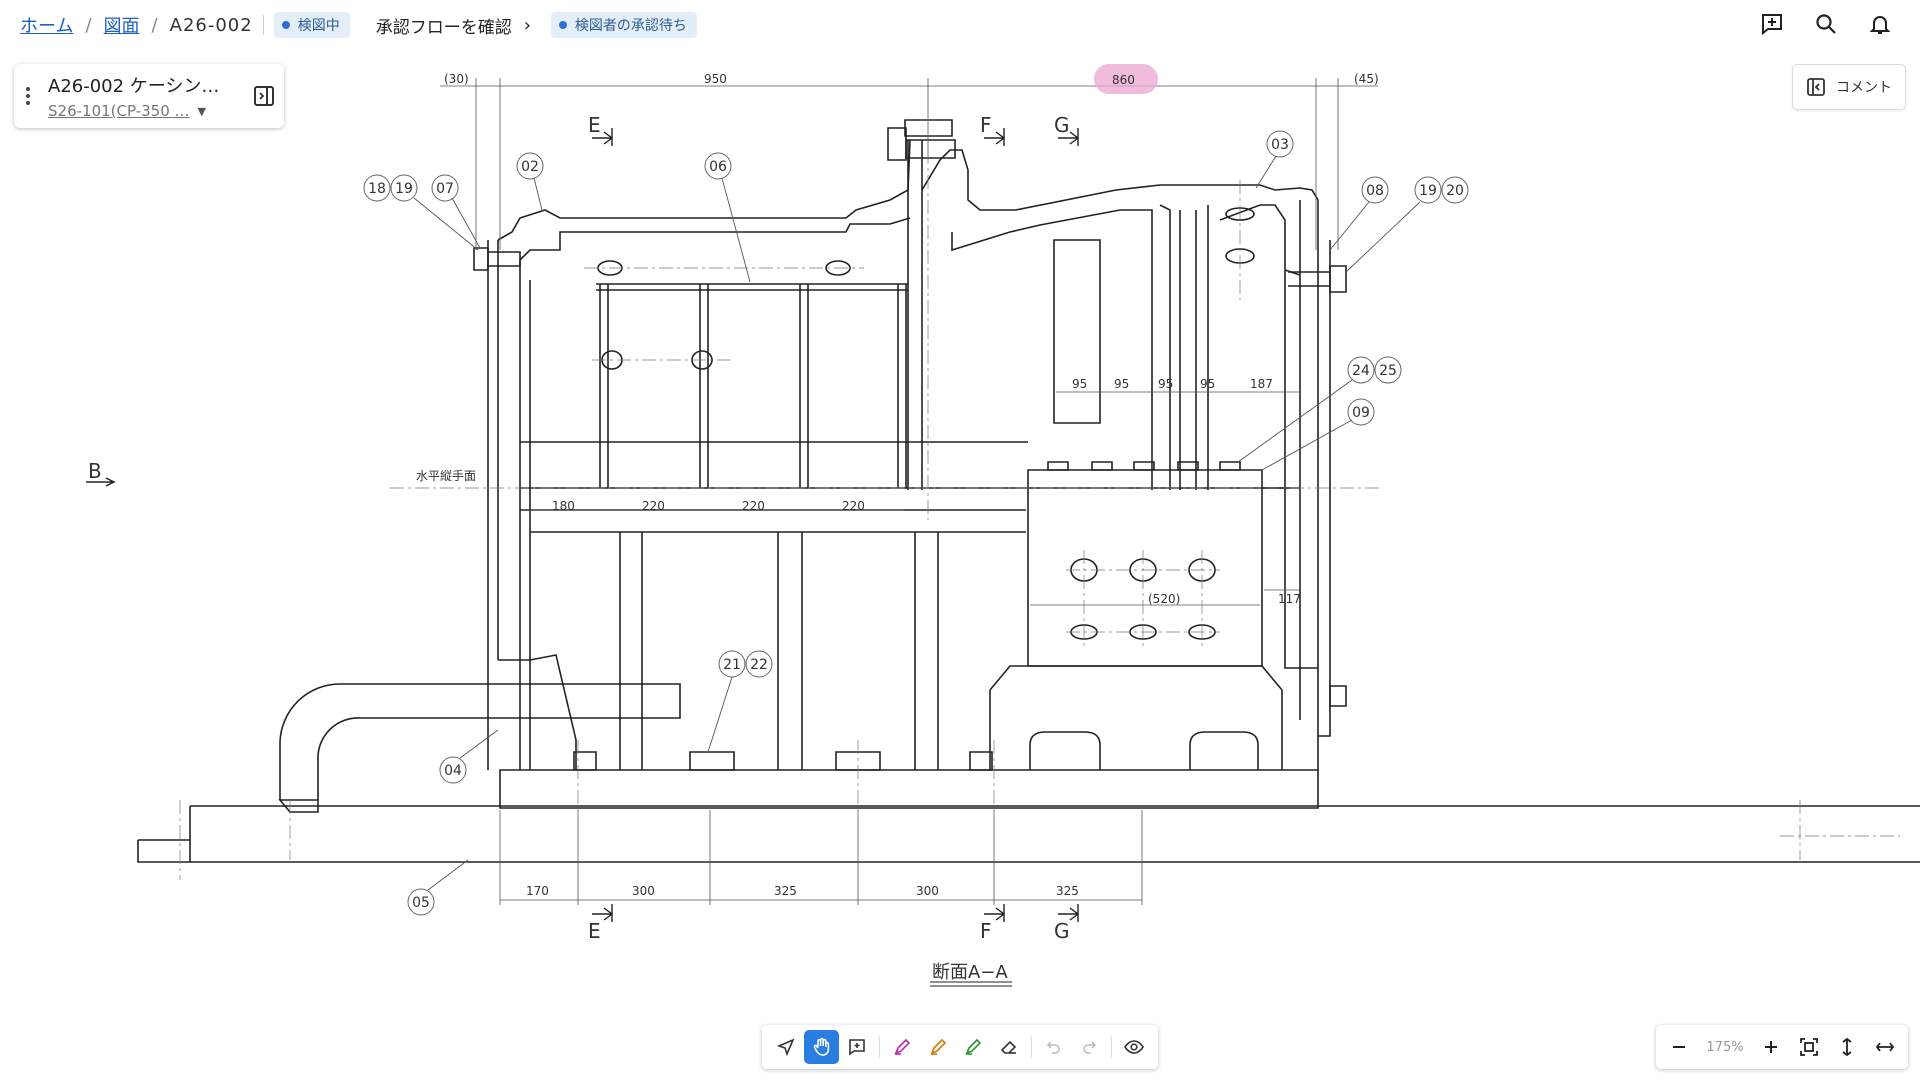  I want to click on document-info: A26-002 ケーシン… S26-101(CP-350 … ▼, so click(143, 96).